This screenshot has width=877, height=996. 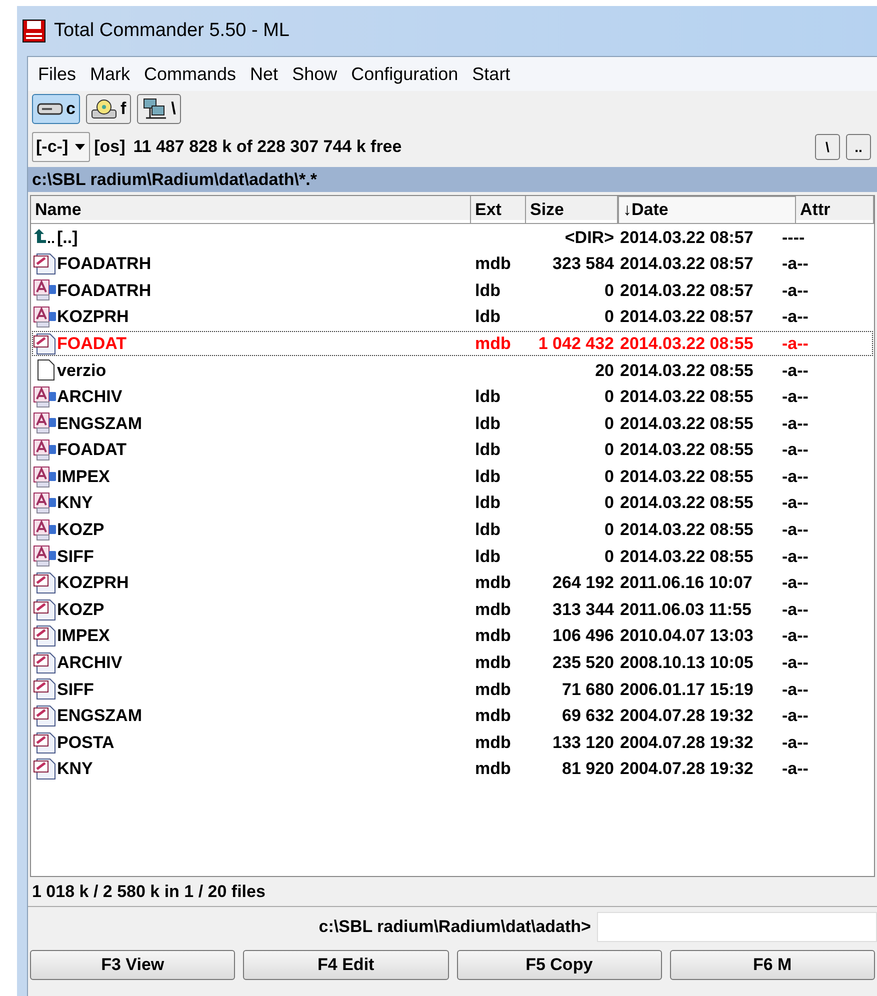 I want to click on function-key-button: F6 M, so click(x=772, y=965).